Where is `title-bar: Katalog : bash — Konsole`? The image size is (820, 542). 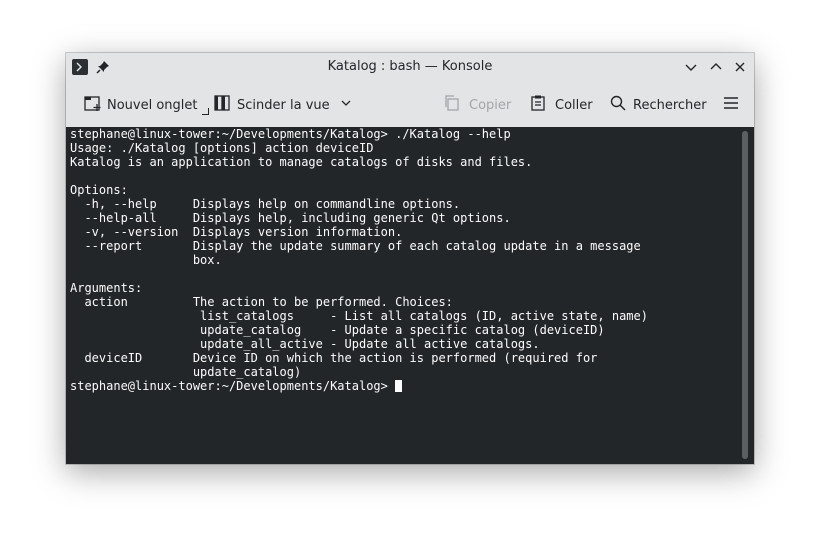 title-bar: Katalog : bash — Konsole is located at coordinates (410, 67).